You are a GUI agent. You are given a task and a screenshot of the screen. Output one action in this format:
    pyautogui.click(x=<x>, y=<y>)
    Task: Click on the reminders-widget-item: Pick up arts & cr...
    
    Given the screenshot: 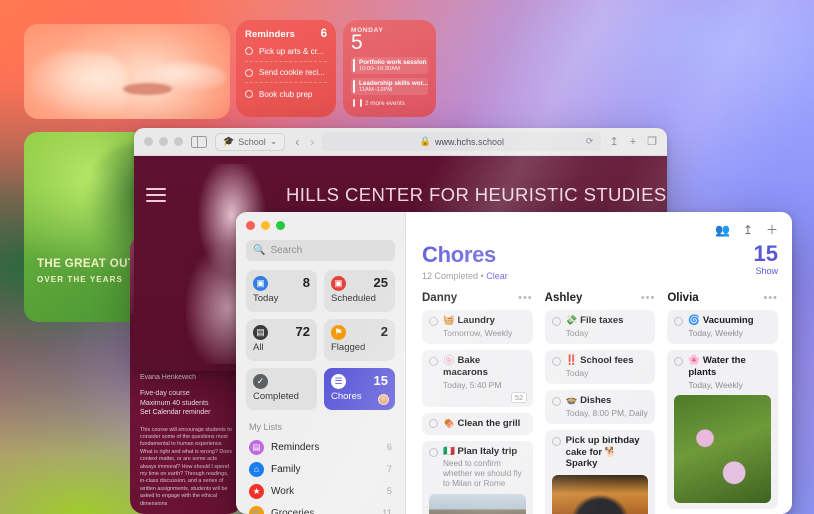 What is the action you would take?
    pyautogui.click(x=286, y=51)
    